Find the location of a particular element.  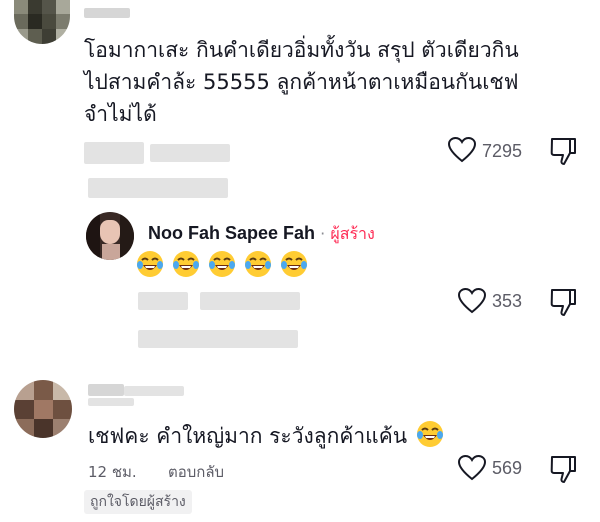

reply-button: ตอบกลับ is located at coordinates (196, 472).